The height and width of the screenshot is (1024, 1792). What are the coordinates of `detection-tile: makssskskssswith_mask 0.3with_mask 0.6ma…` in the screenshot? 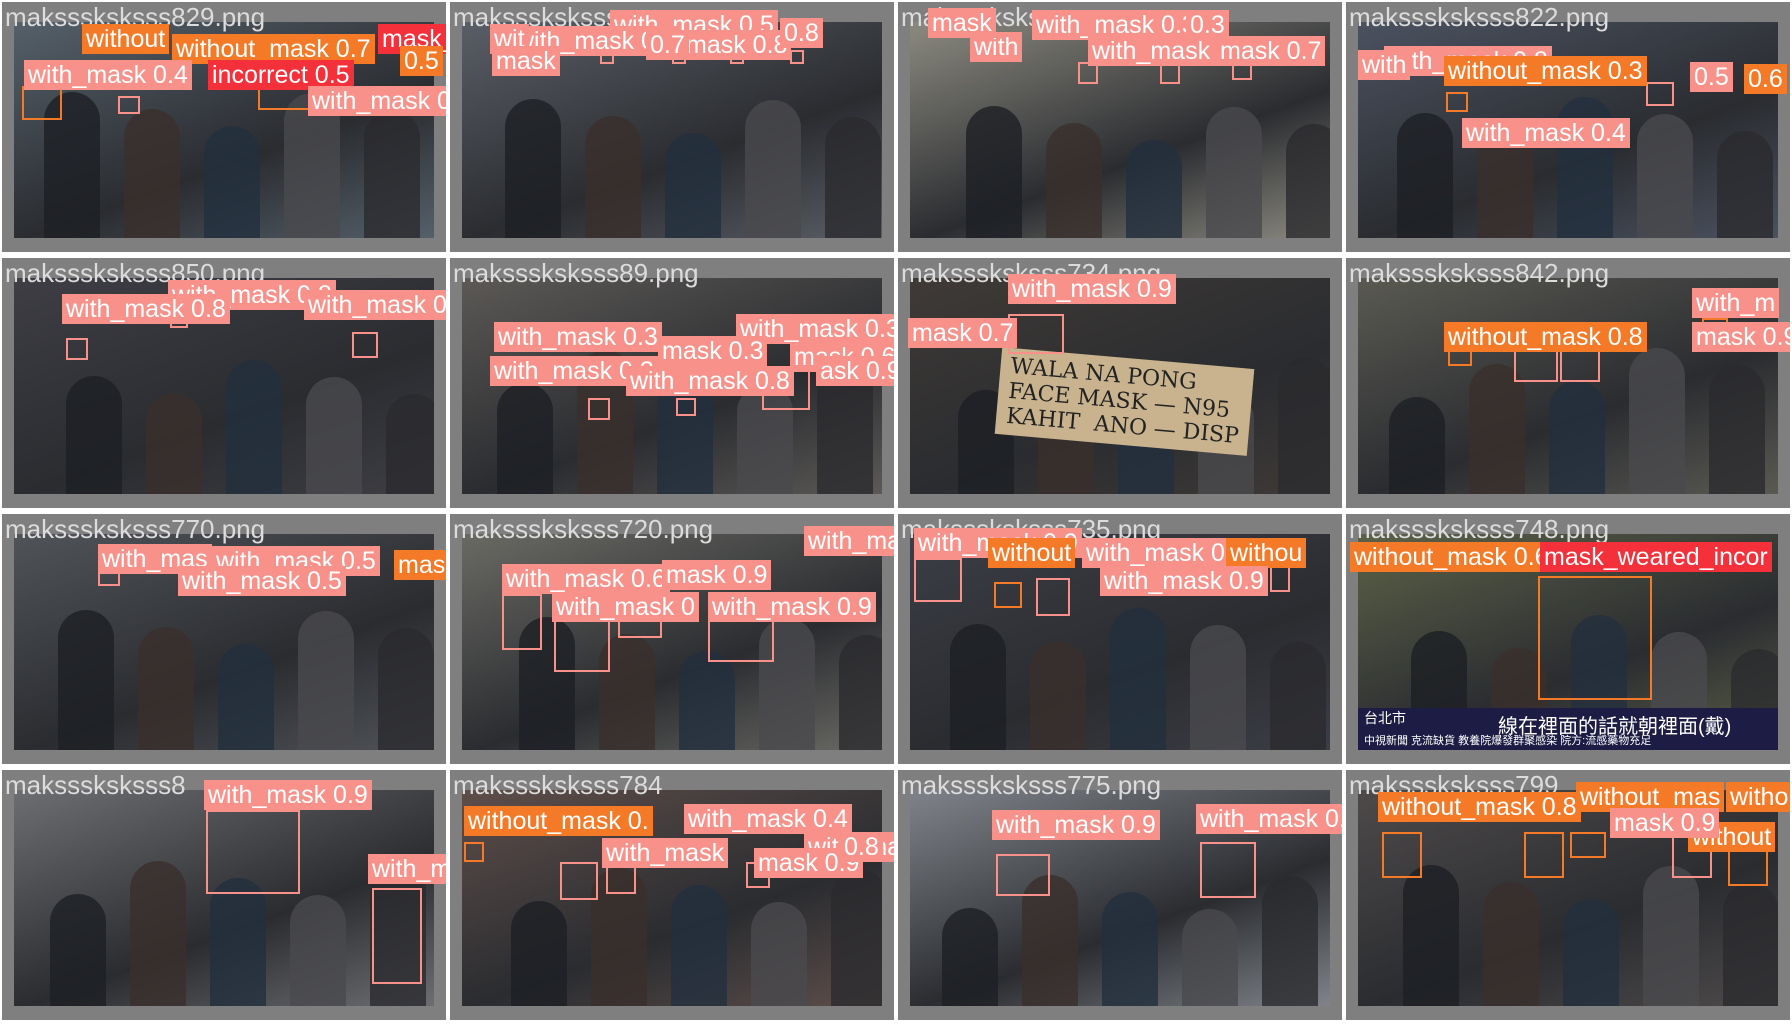 It's located at (1120, 127).